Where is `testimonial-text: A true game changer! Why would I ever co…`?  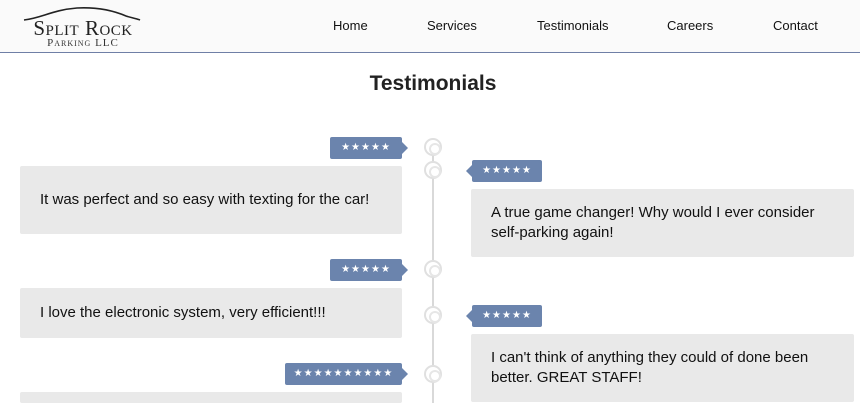 testimonial-text: A true game changer! Why would I ever co… is located at coordinates (653, 222).